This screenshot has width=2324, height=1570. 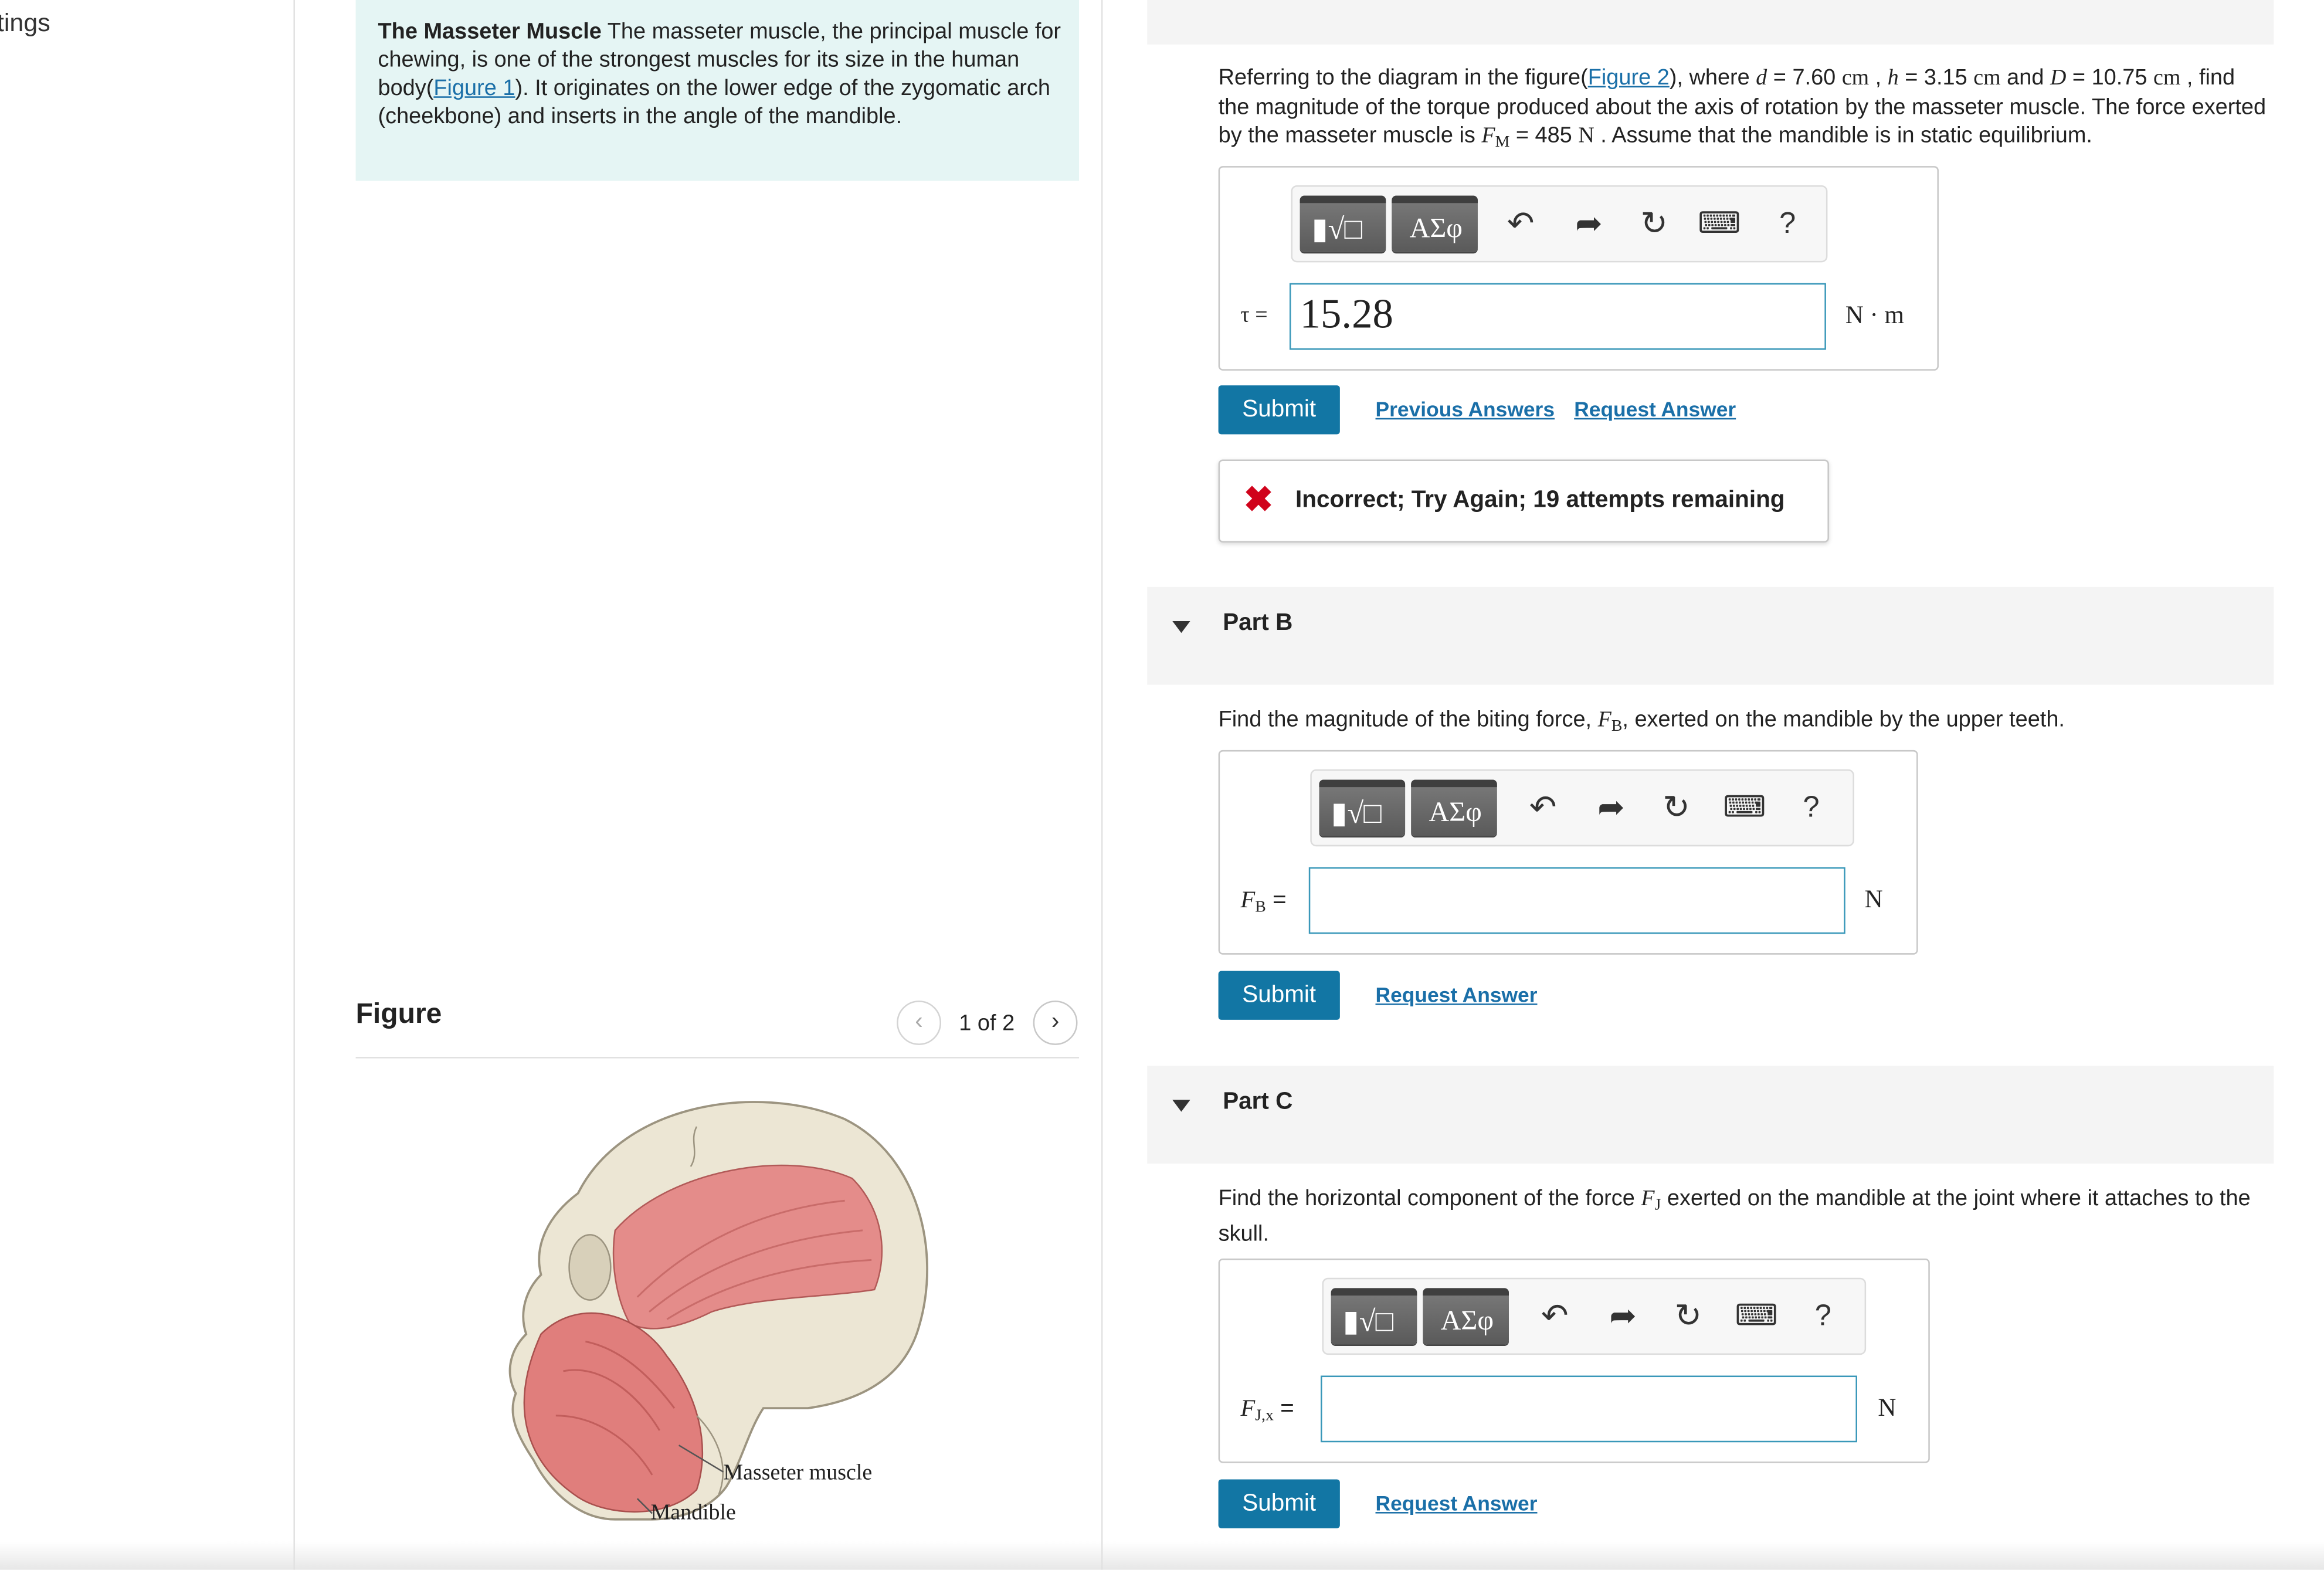 What do you see at coordinates (1629, 77) in the screenshot?
I see `figure-2-link: Figure 2` at bounding box center [1629, 77].